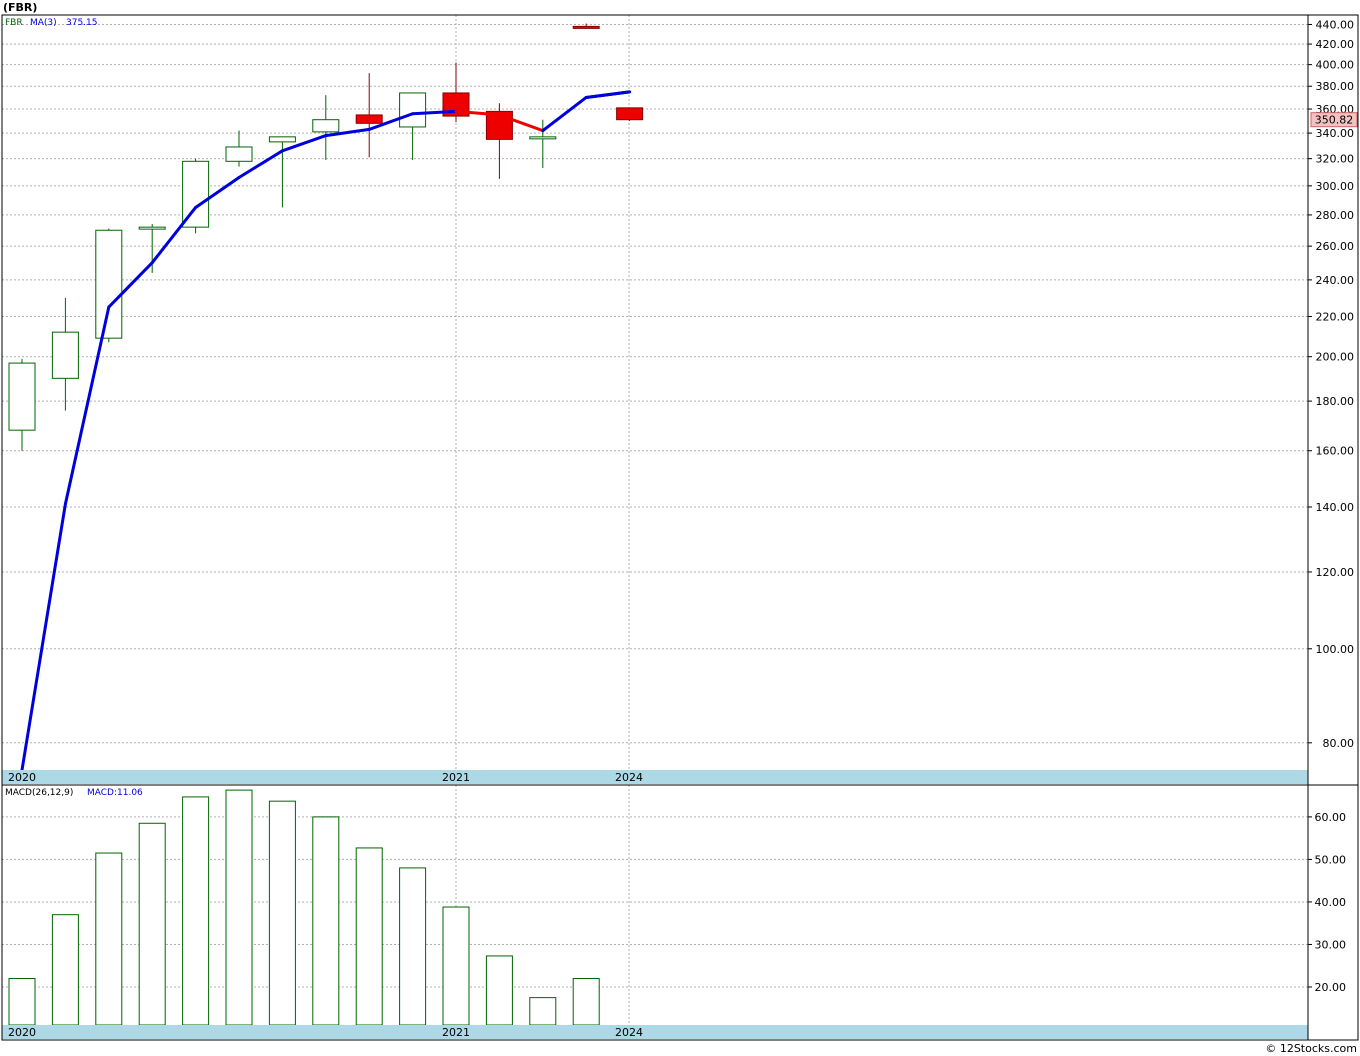 The image size is (1360, 1056). What do you see at coordinates (1335, 246) in the screenshot?
I see `price-tick-label: 260.00` at bounding box center [1335, 246].